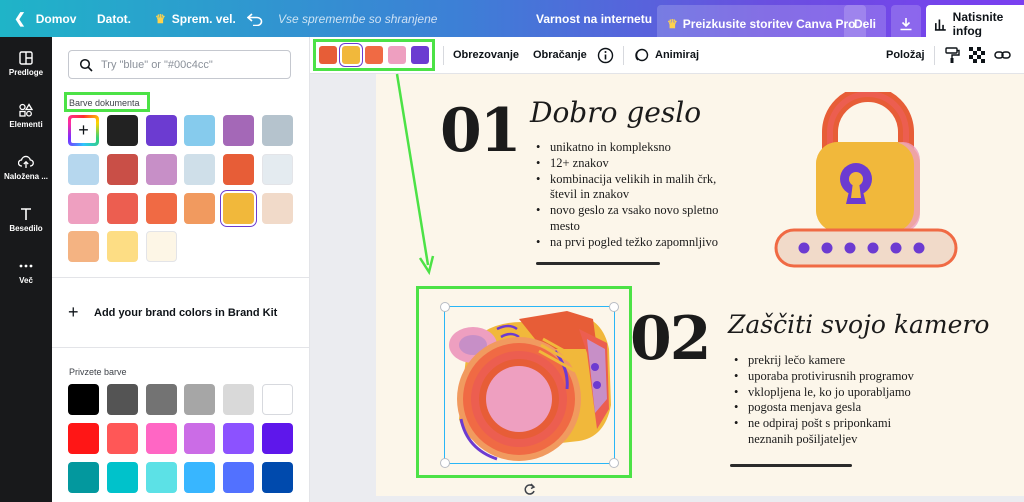 The image size is (1024, 502). I want to click on color-search: Try "blue" or "#00c4cc", so click(179, 64).